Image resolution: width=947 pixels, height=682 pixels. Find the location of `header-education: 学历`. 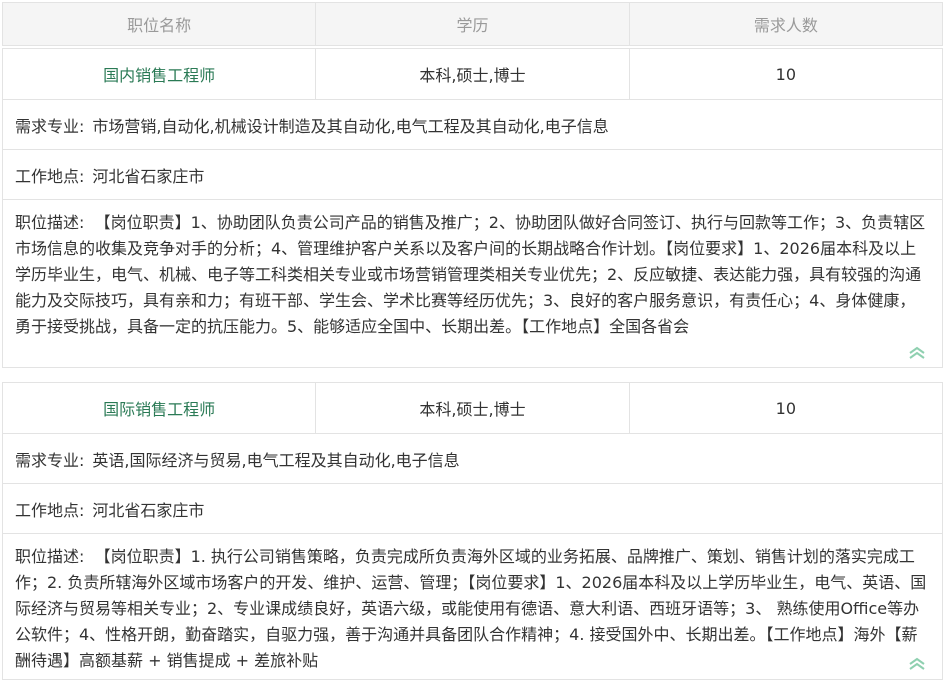

header-education: 学历 is located at coordinates (471, 24).